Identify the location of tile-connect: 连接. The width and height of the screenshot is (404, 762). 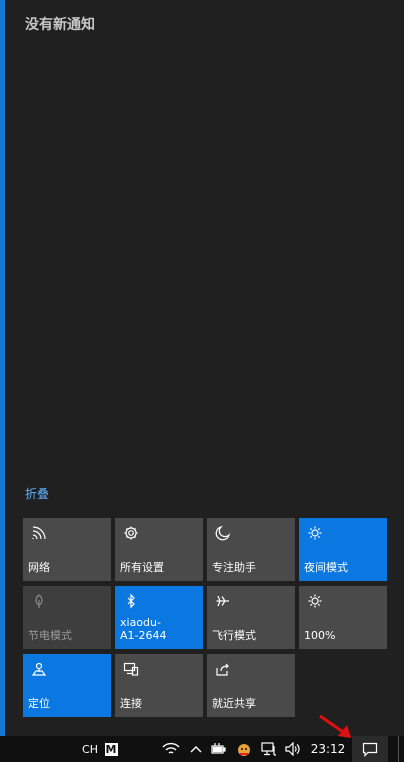
(159, 685).